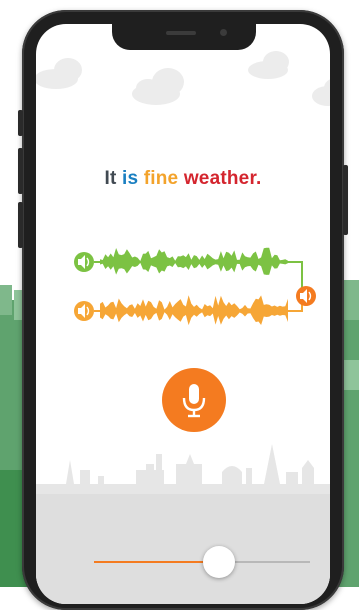  What do you see at coordinates (20, 225) in the screenshot?
I see `volume-down-button` at bounding box center [20, 225].